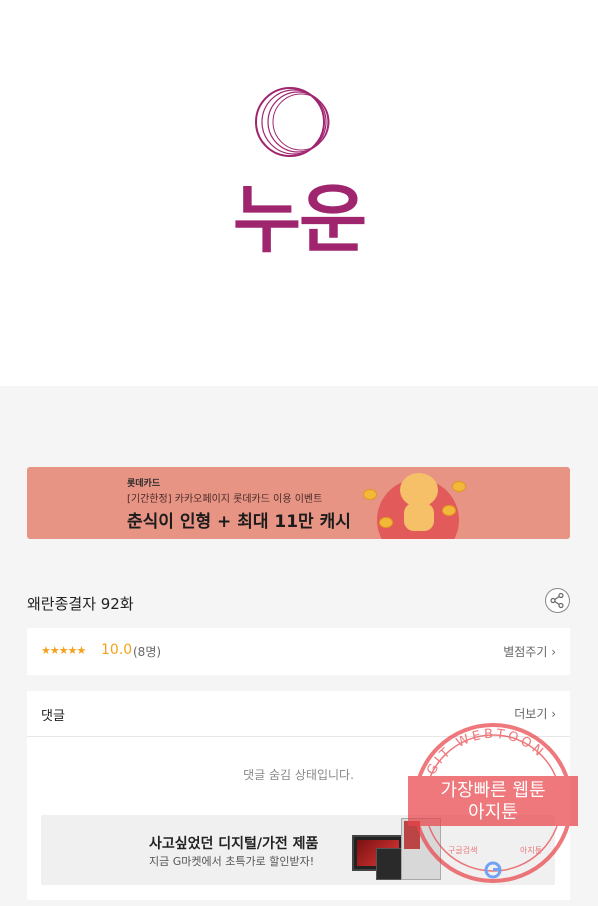 The image size is (598, 906). I want to click on share-button, so click(557, 600).